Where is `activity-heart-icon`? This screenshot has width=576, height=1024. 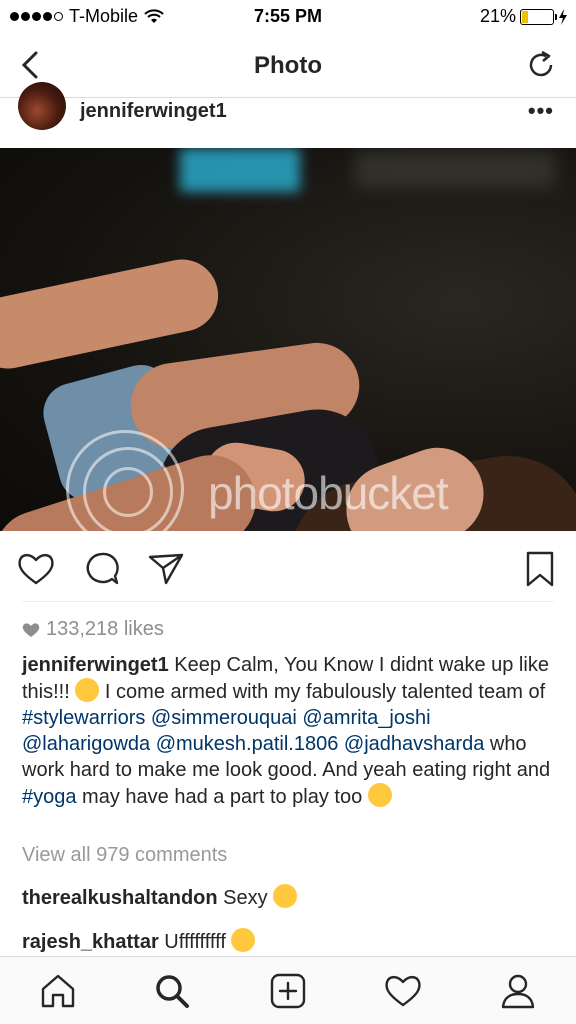
activity-heart-icon is located at coordinates (403, 991).